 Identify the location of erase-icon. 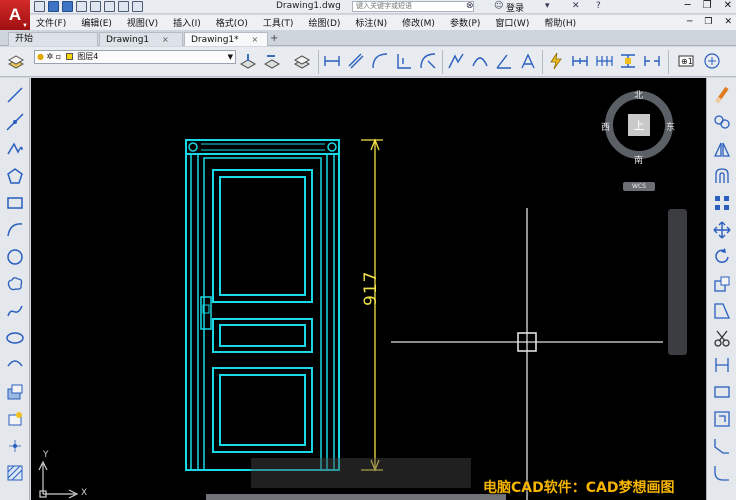
(722, 95).